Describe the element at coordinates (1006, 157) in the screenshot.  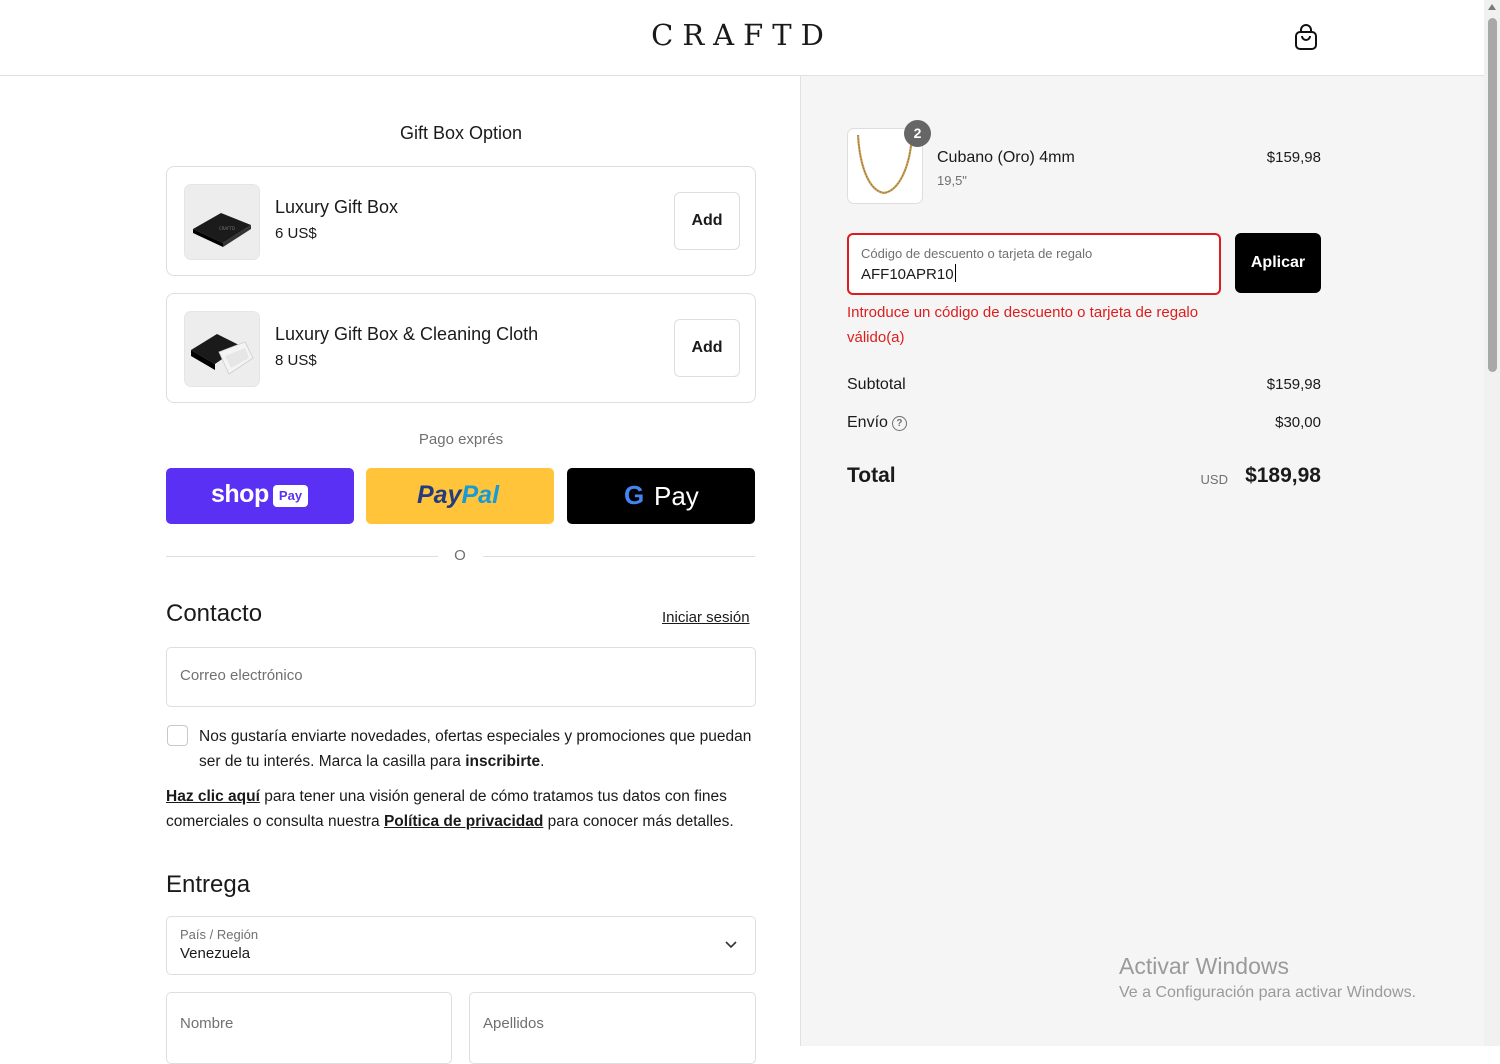
I see `product-name: Cubano (Oro) 4mm` at that location.